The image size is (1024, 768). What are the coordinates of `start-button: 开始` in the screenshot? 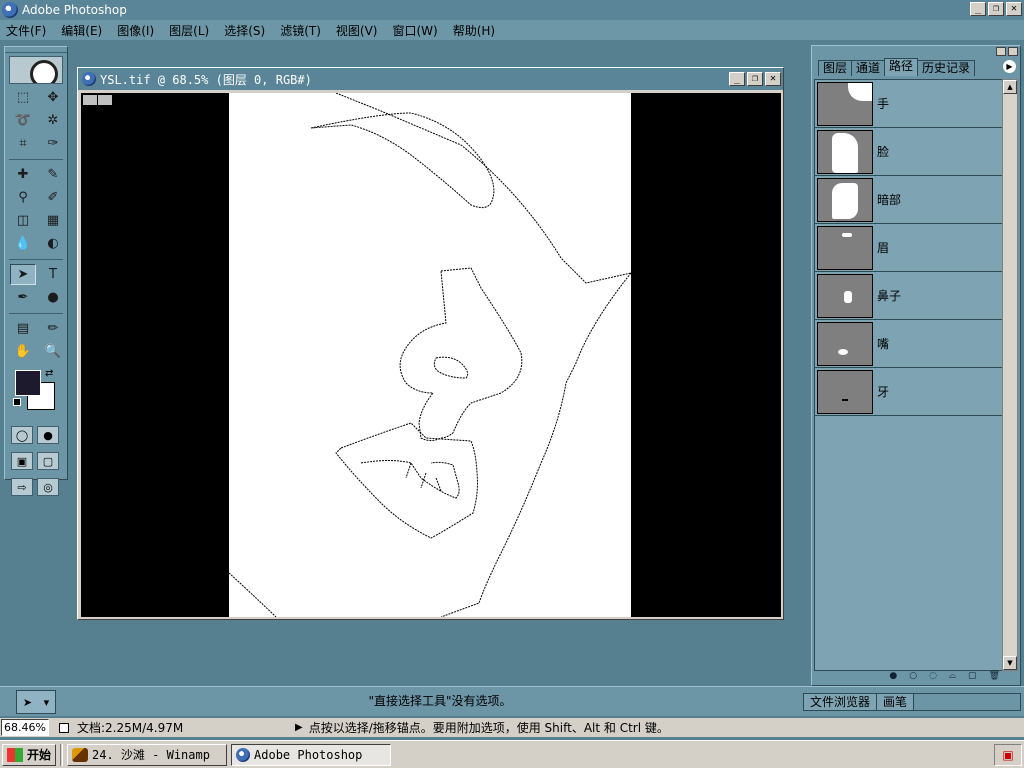 It's located at (29, 754).